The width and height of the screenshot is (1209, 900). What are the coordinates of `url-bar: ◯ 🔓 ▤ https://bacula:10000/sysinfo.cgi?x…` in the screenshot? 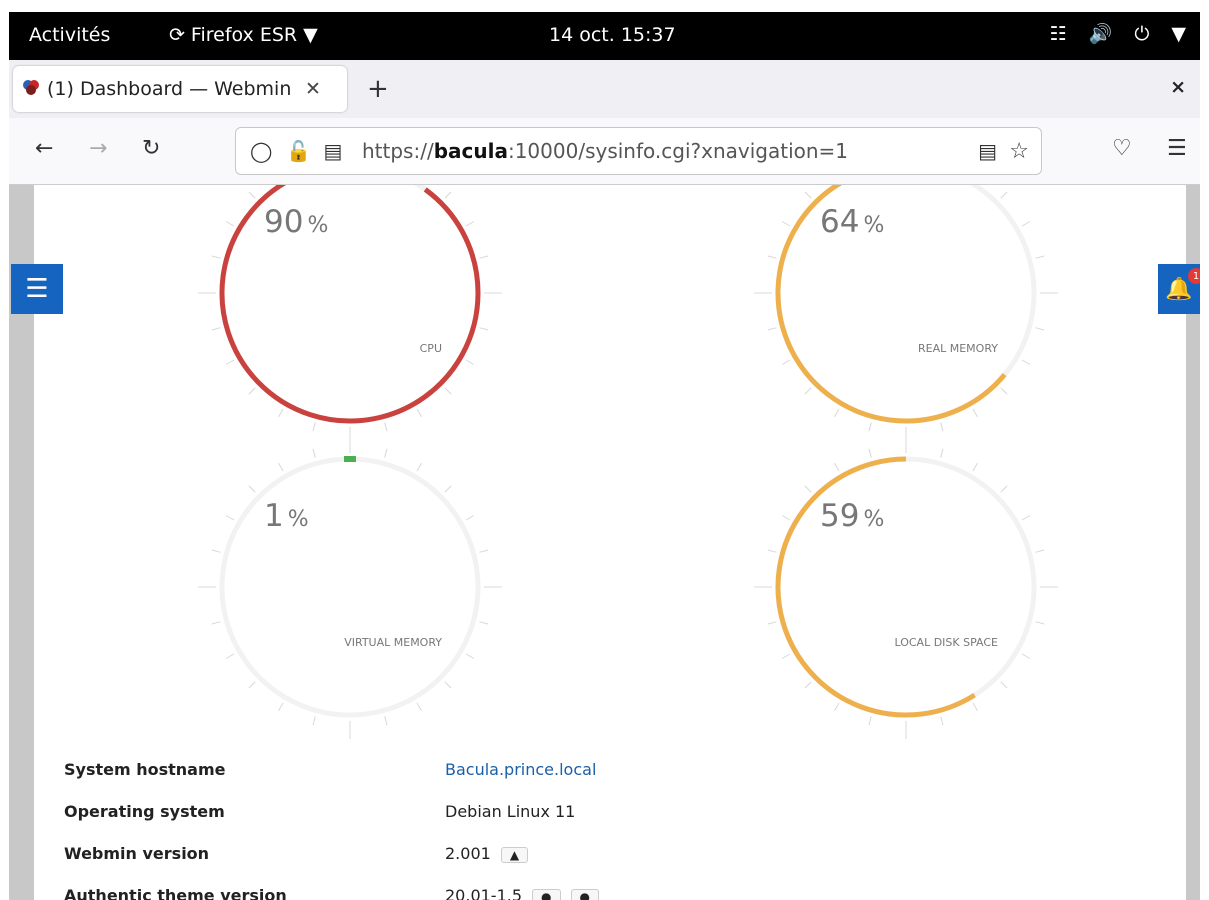 It's located at (638, 151).